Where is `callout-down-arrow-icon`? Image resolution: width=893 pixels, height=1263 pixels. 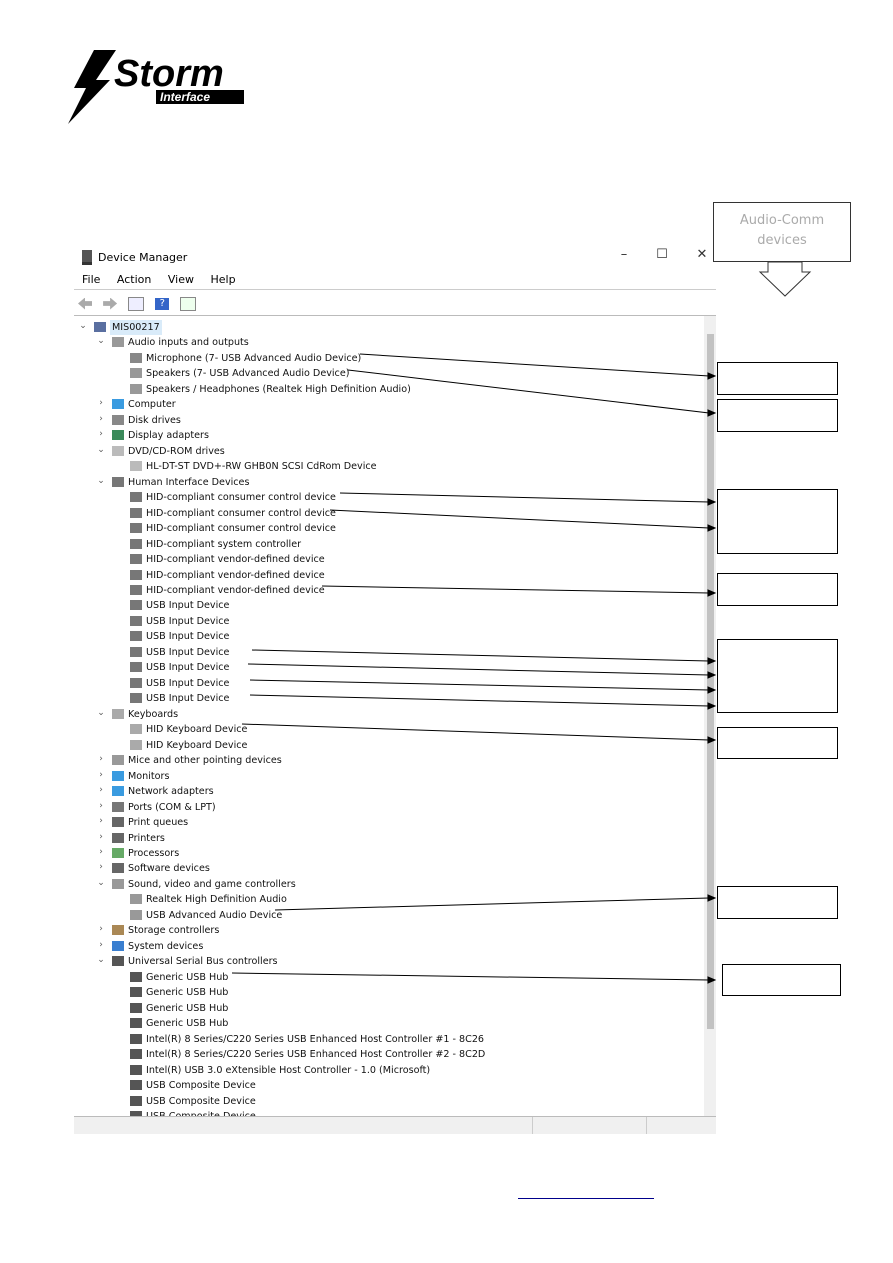
callout-down-arrow-icon is located at coordinates (785, 279).